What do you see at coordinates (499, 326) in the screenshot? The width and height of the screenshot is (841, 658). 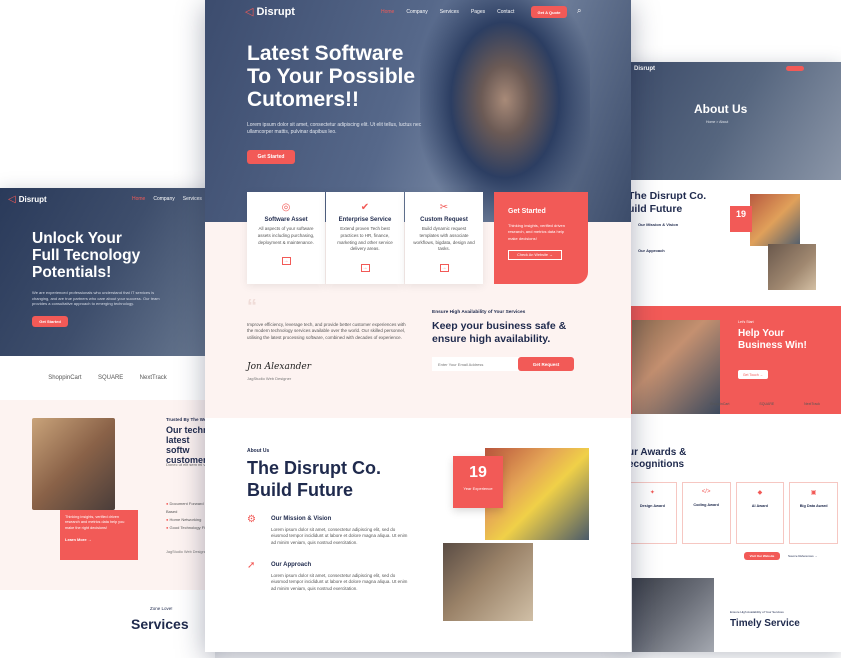 I see `availability-line-1: Keep your business safe &` at bounding box center [499, 326].